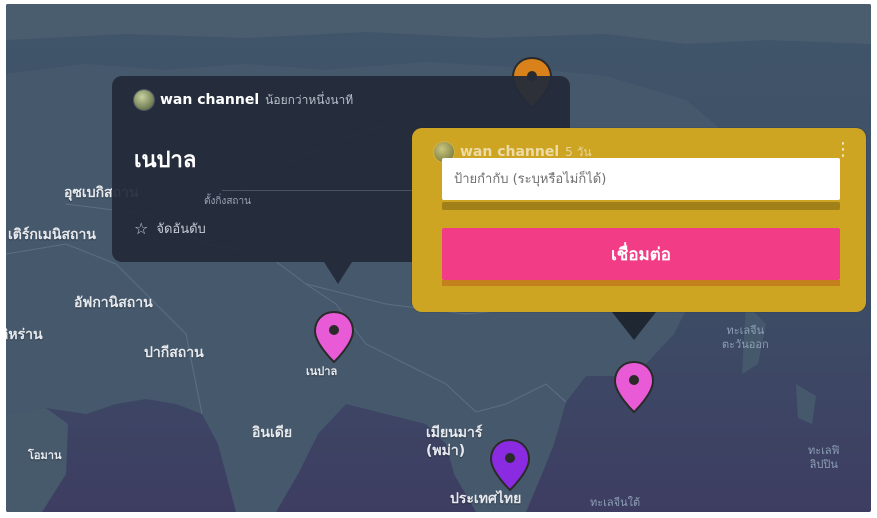 This screenshot has height=518, width=877. I want to click on channel-avatar, so click(144, 100).